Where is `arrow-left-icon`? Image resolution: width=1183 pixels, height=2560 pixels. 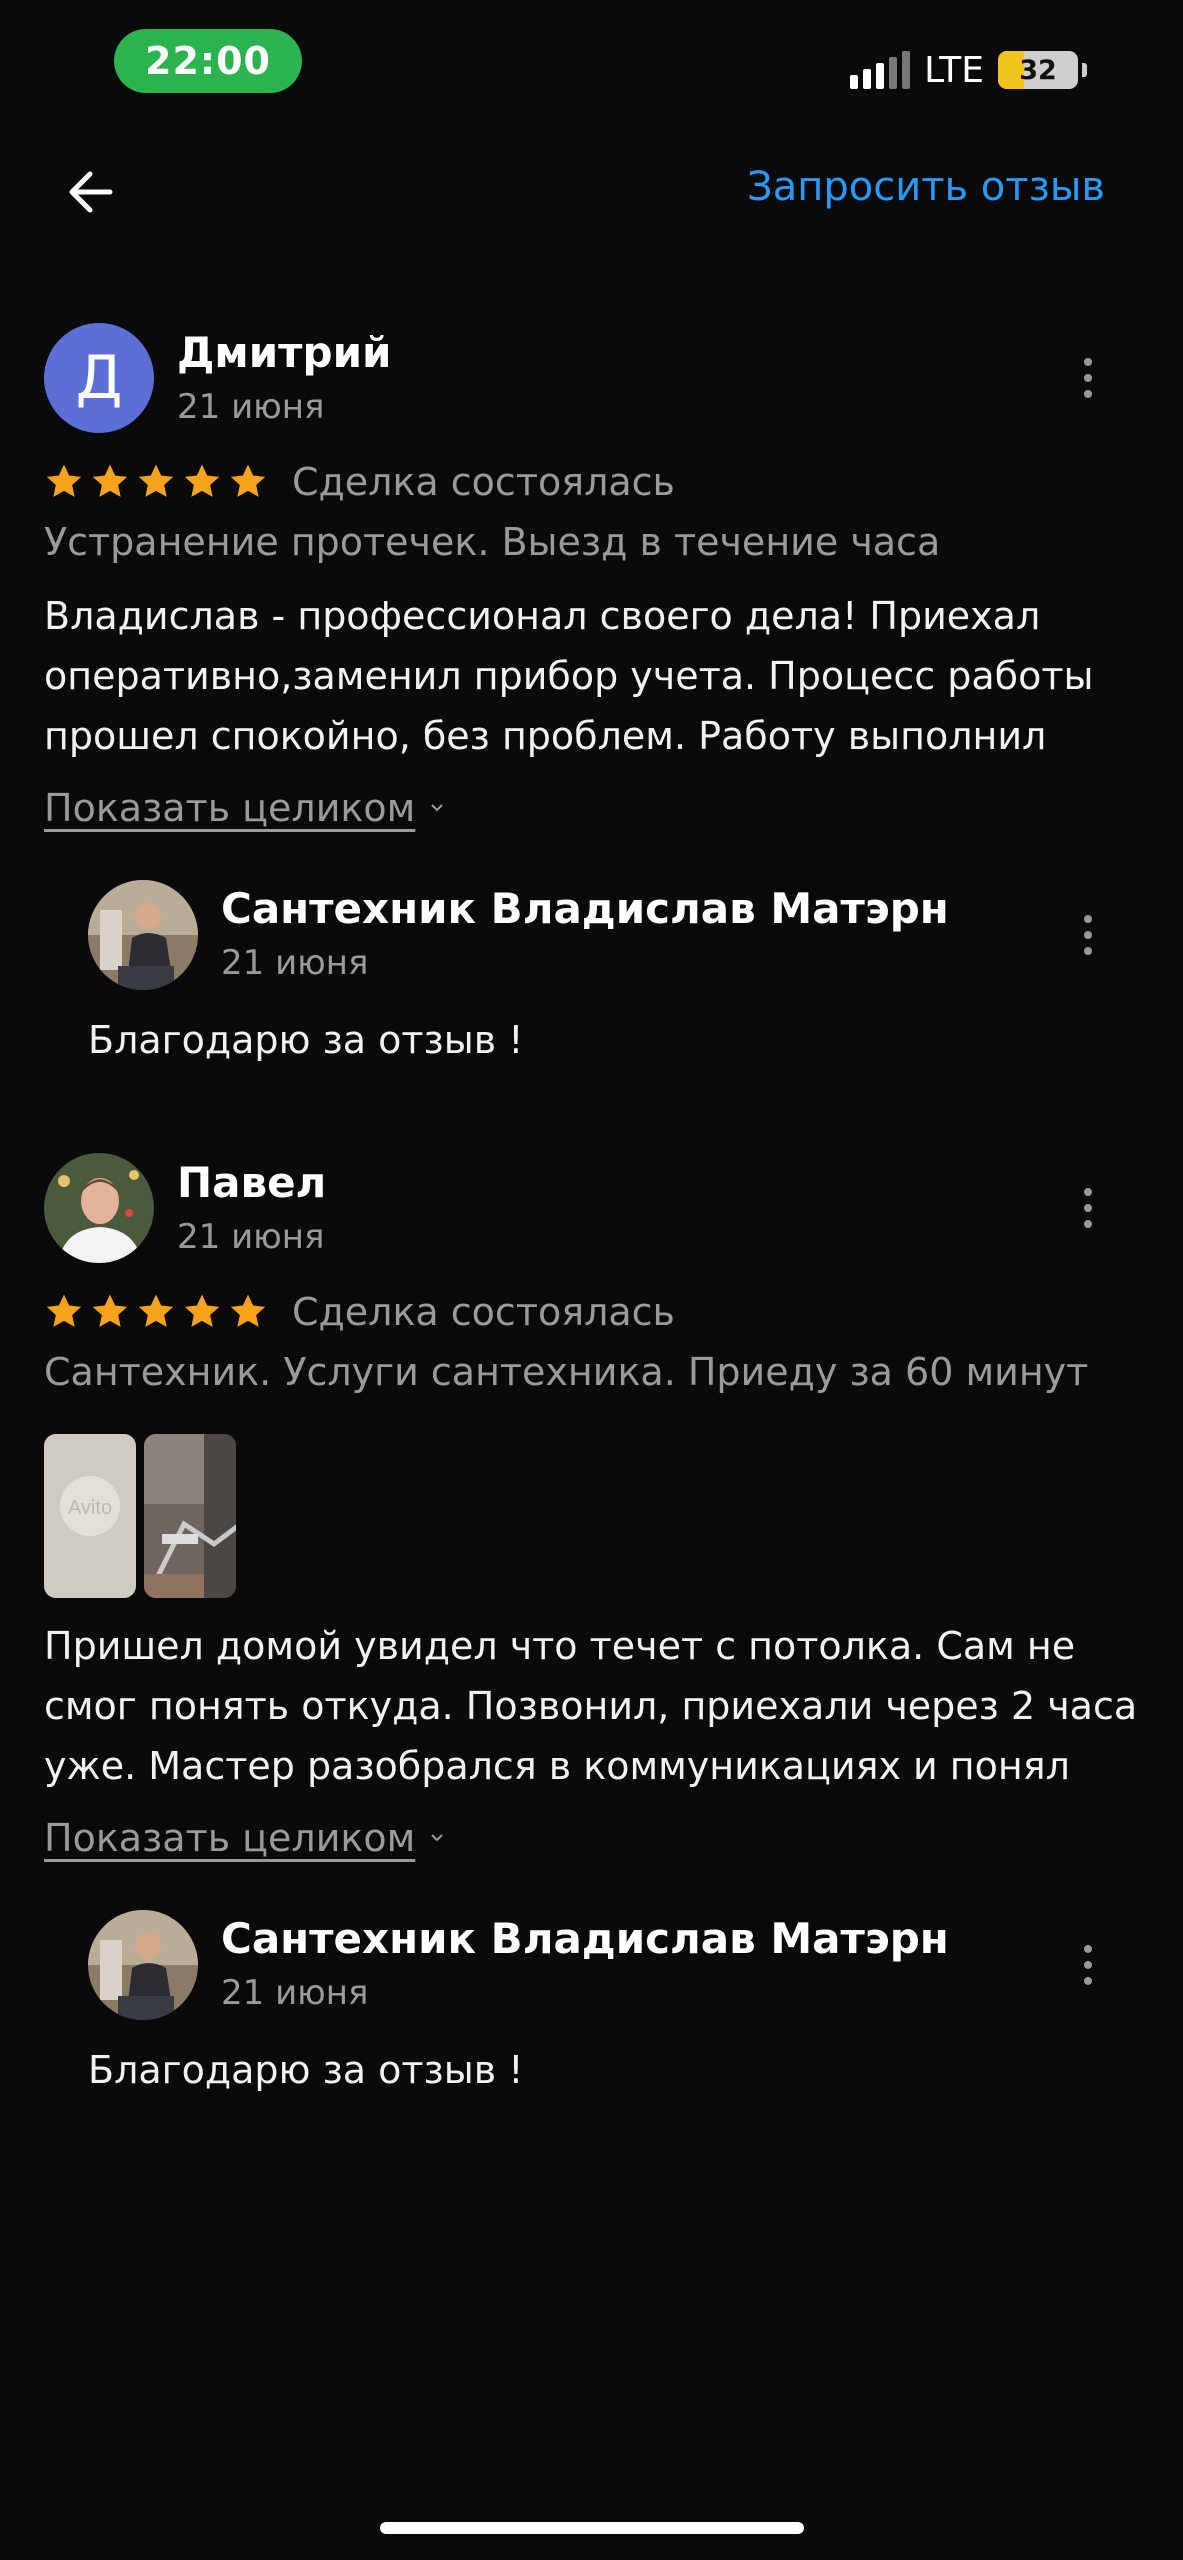
arrow-left-icon is located at coordinates (91, 192).